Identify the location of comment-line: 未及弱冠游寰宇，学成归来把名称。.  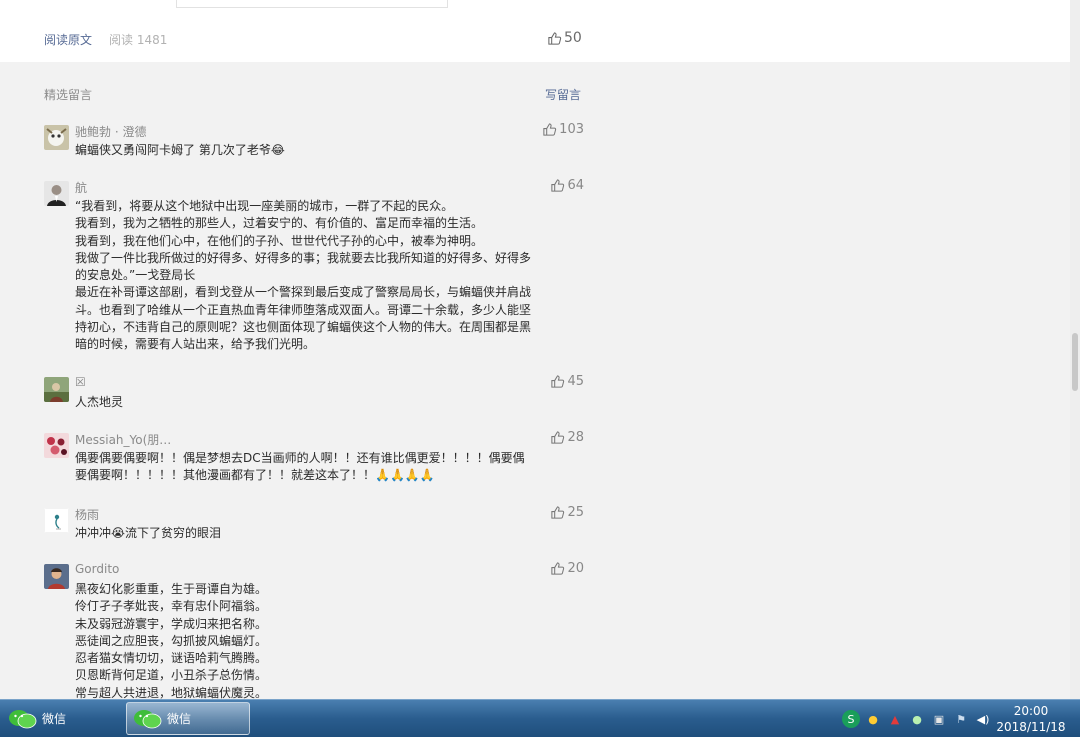
(171, 623).